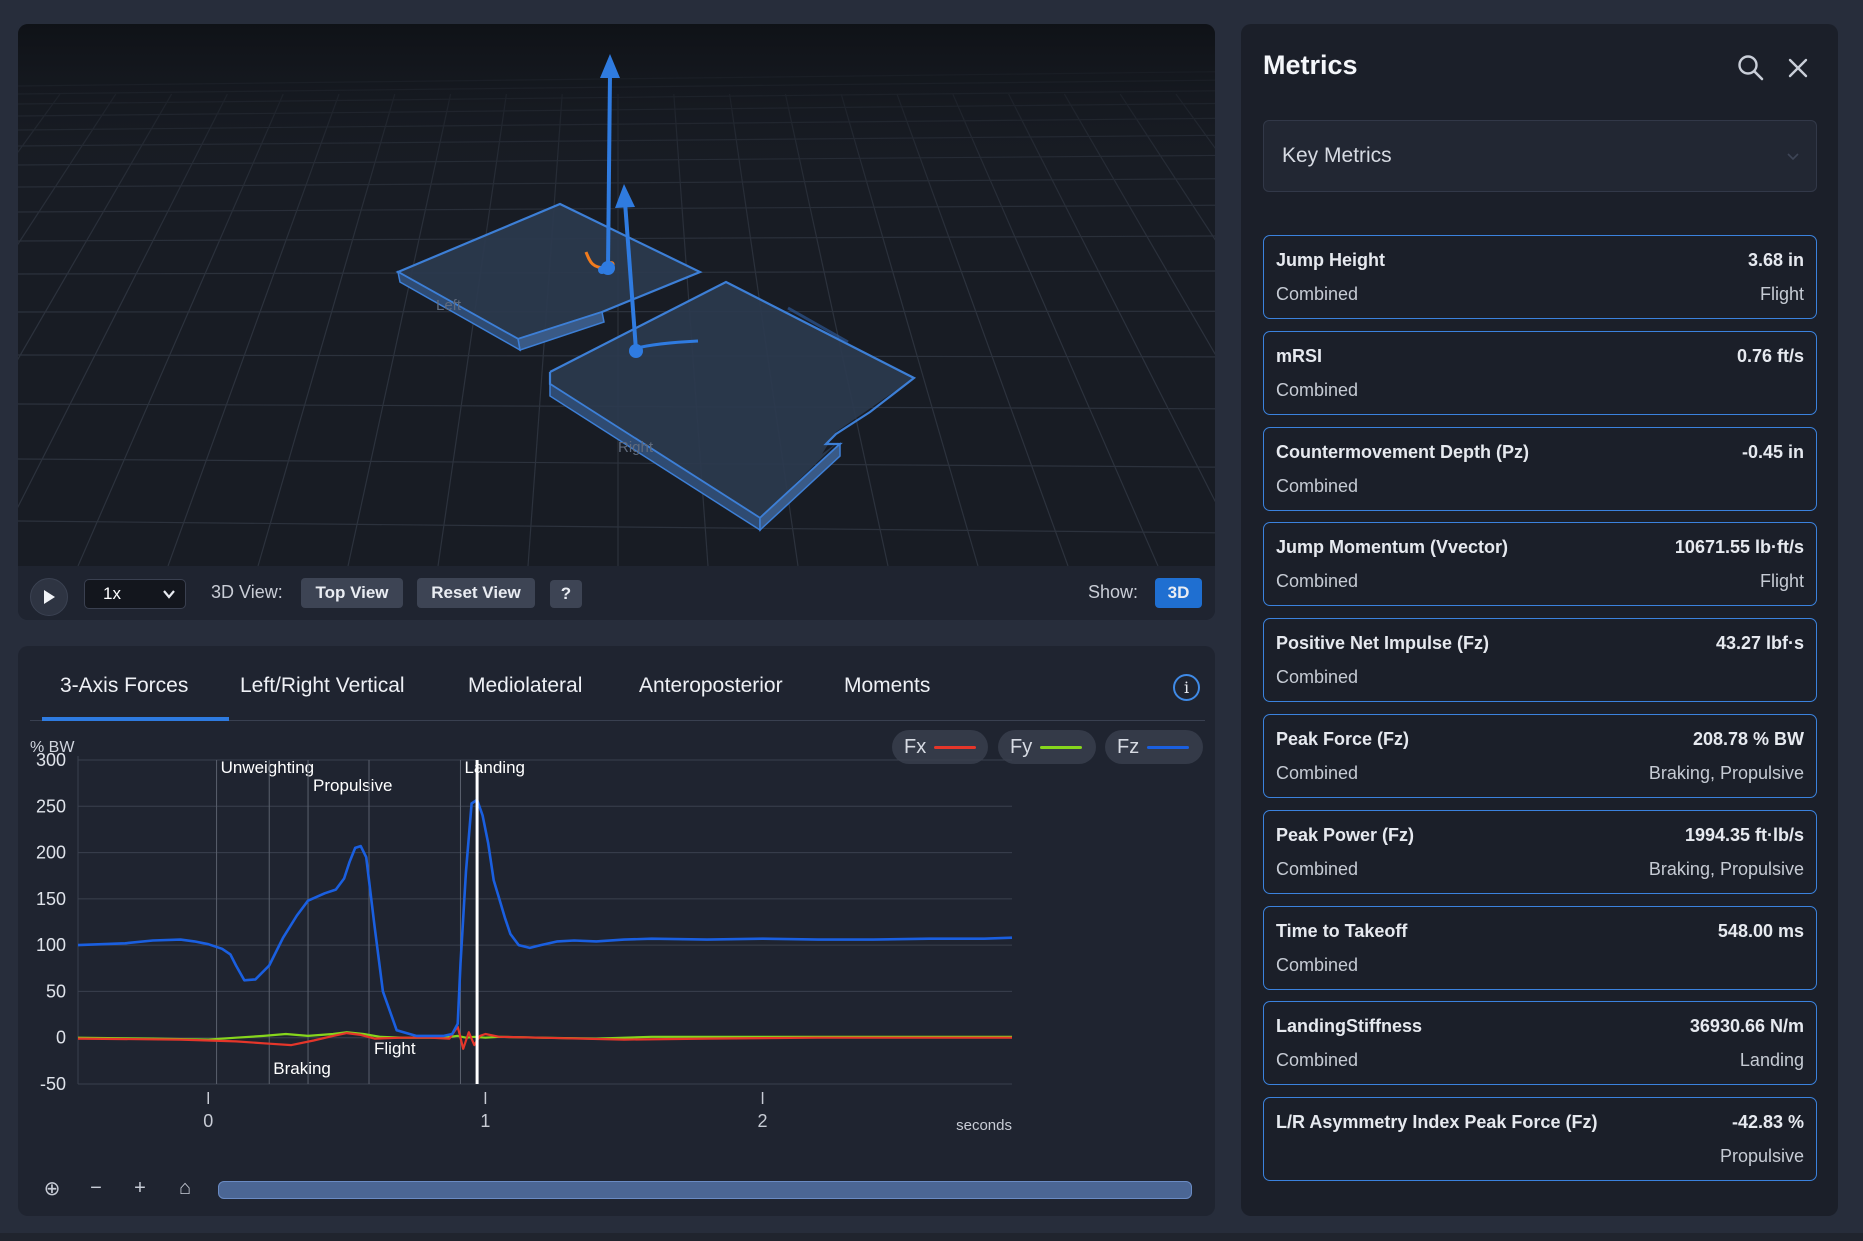  What do you see at coordinates (52, 1188) in the screenshot?
I see `zoom-icon: ⊕` at bounding box center [52, 1188].